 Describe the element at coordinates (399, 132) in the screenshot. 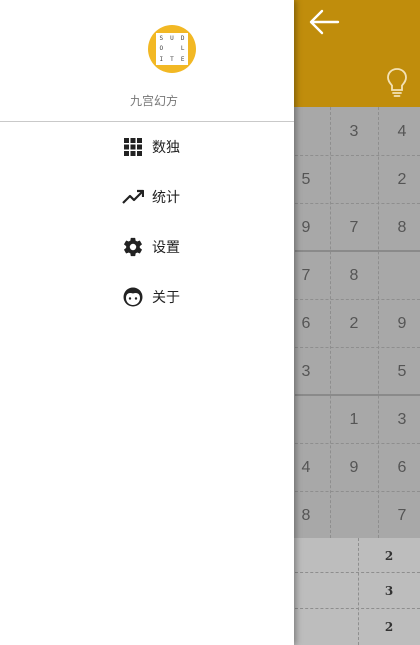

I see `sudoku-cell: 4` at that location.